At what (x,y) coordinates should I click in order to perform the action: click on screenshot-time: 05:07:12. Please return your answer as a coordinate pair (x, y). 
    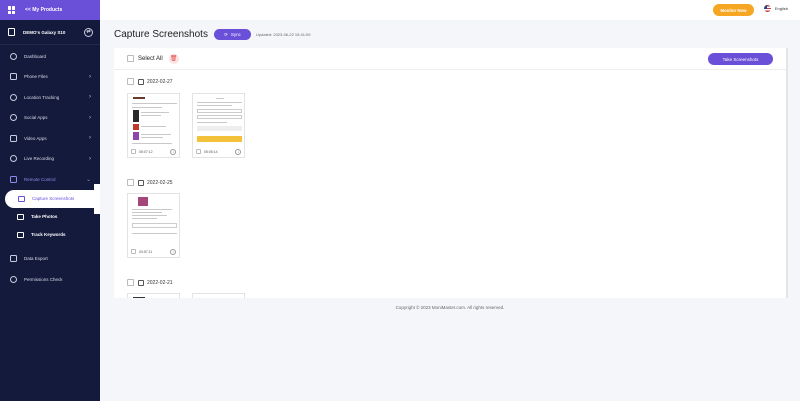
    Looking at the image, I should click on (146, 151).